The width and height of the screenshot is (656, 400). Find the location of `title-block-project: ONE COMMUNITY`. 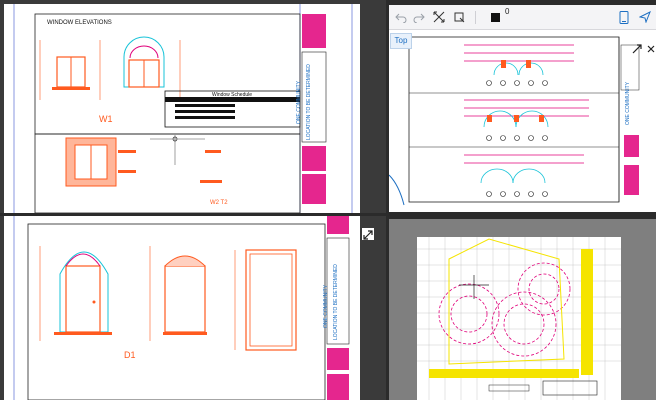

title-block-project: ONE COMMUNITY is located at coordinates (299, 102).